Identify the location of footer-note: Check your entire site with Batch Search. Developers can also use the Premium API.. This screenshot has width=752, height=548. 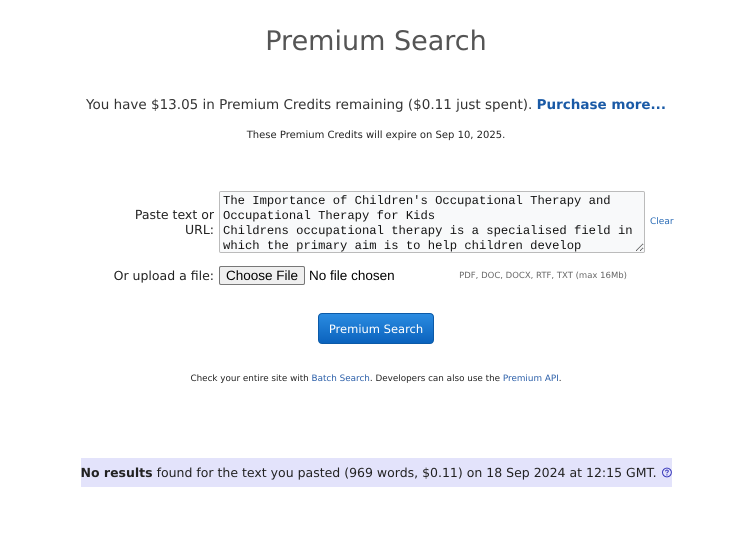
(376, 379).